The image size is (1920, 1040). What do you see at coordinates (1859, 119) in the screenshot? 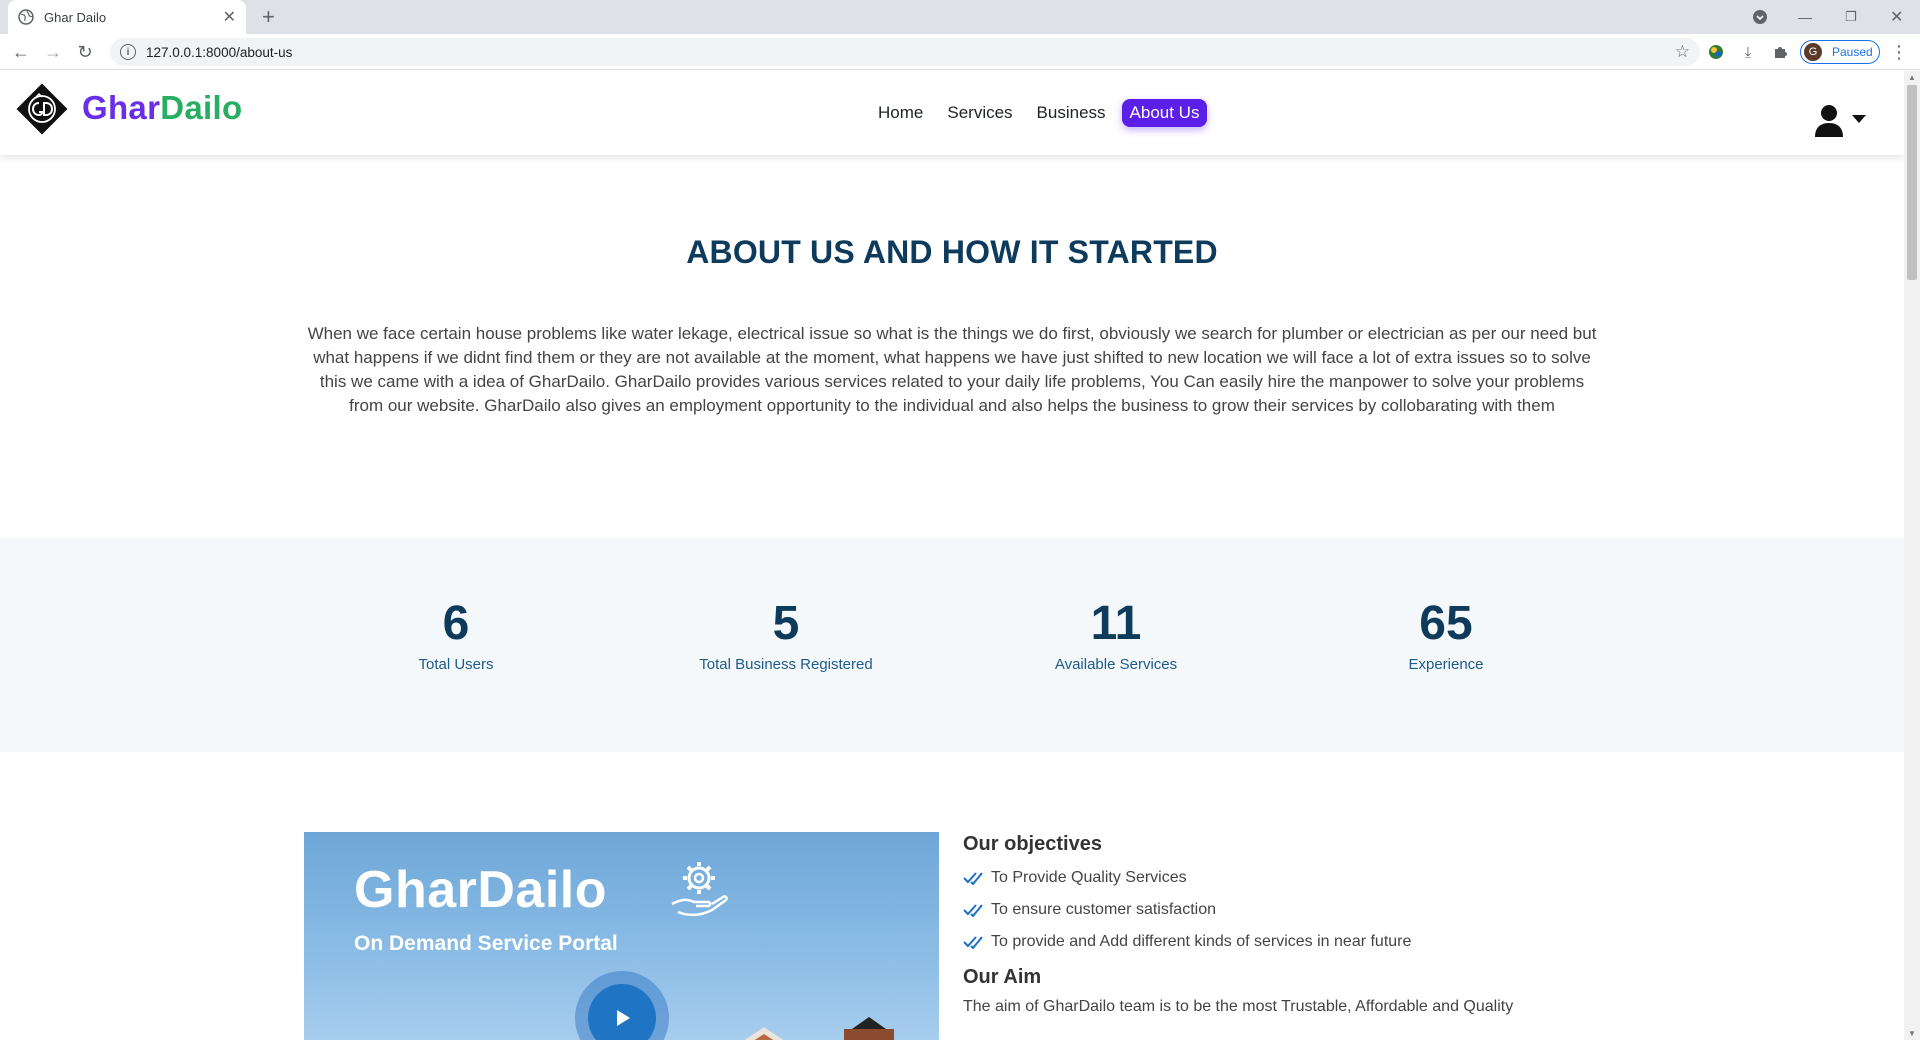
I see `chevron-down-icon` at bounding box center [1859, 119].